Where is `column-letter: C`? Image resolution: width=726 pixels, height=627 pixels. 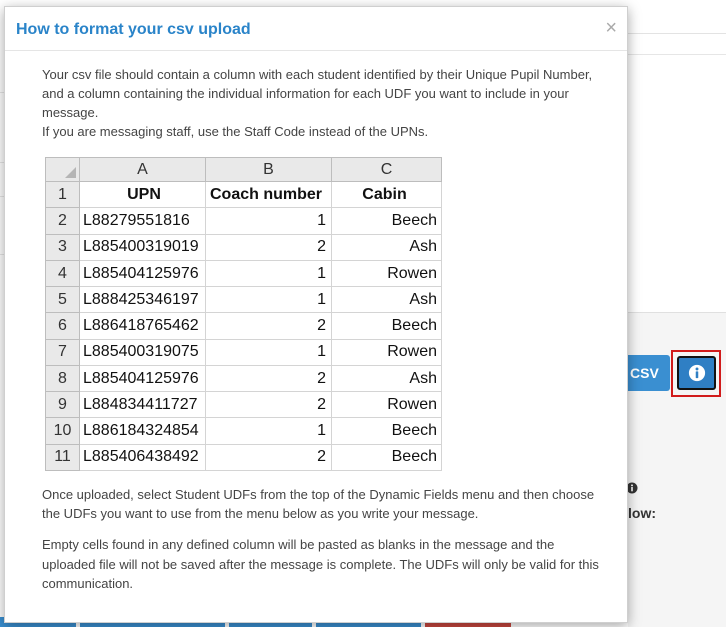
column-letter: C is located at coordinates (386, 169).